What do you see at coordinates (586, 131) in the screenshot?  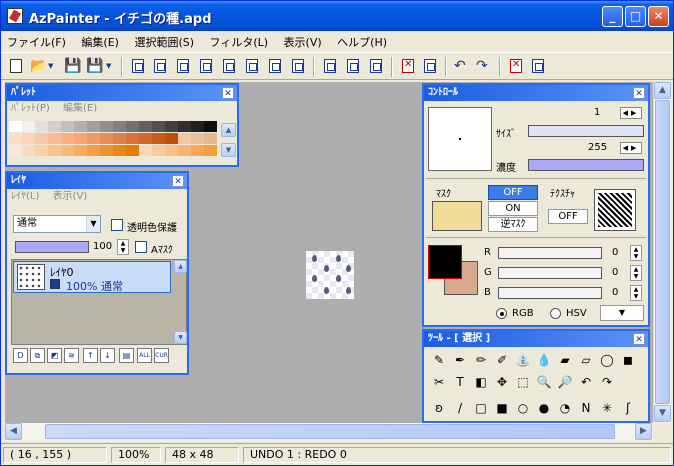 I see `size-slider` at bounding box center [586, 131].